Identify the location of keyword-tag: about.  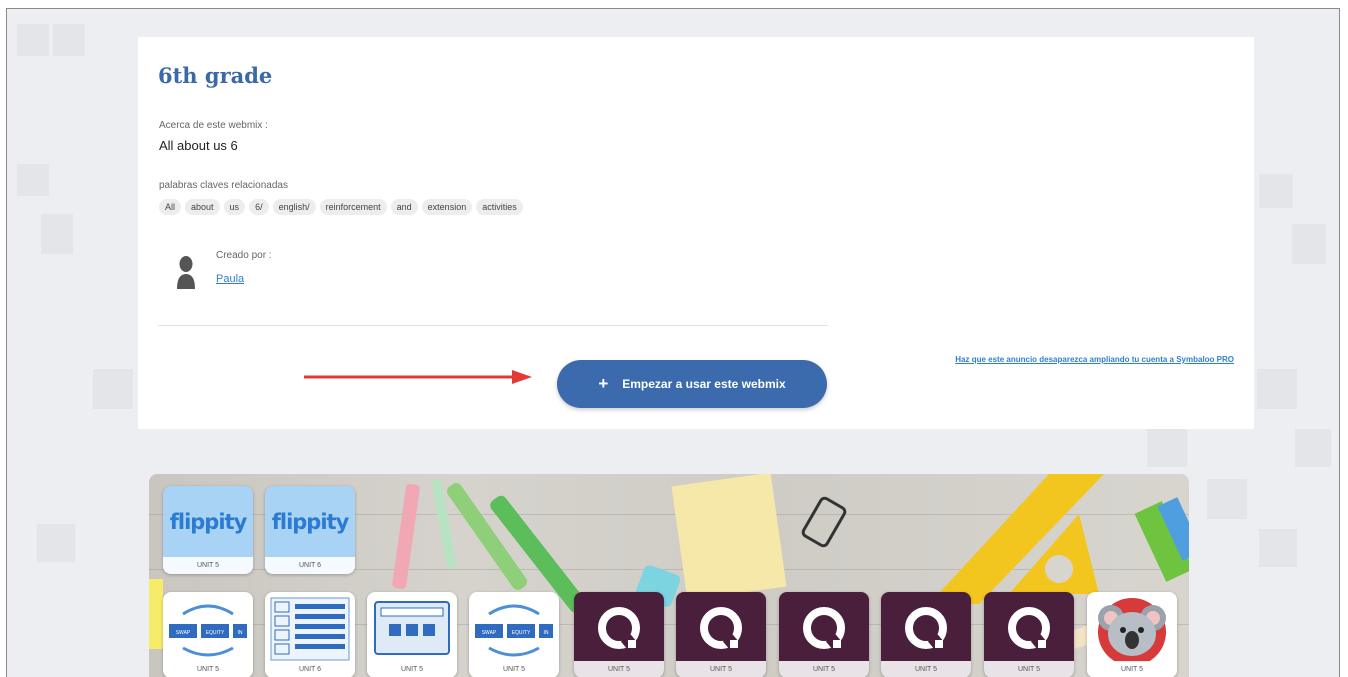
(202, 207).